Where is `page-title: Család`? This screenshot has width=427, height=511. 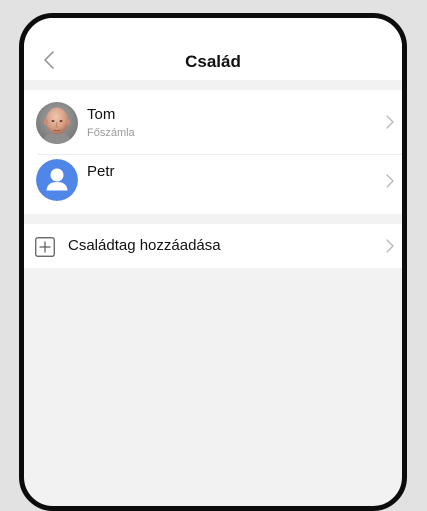 page-title: Család is located at coordinates (213, 61).